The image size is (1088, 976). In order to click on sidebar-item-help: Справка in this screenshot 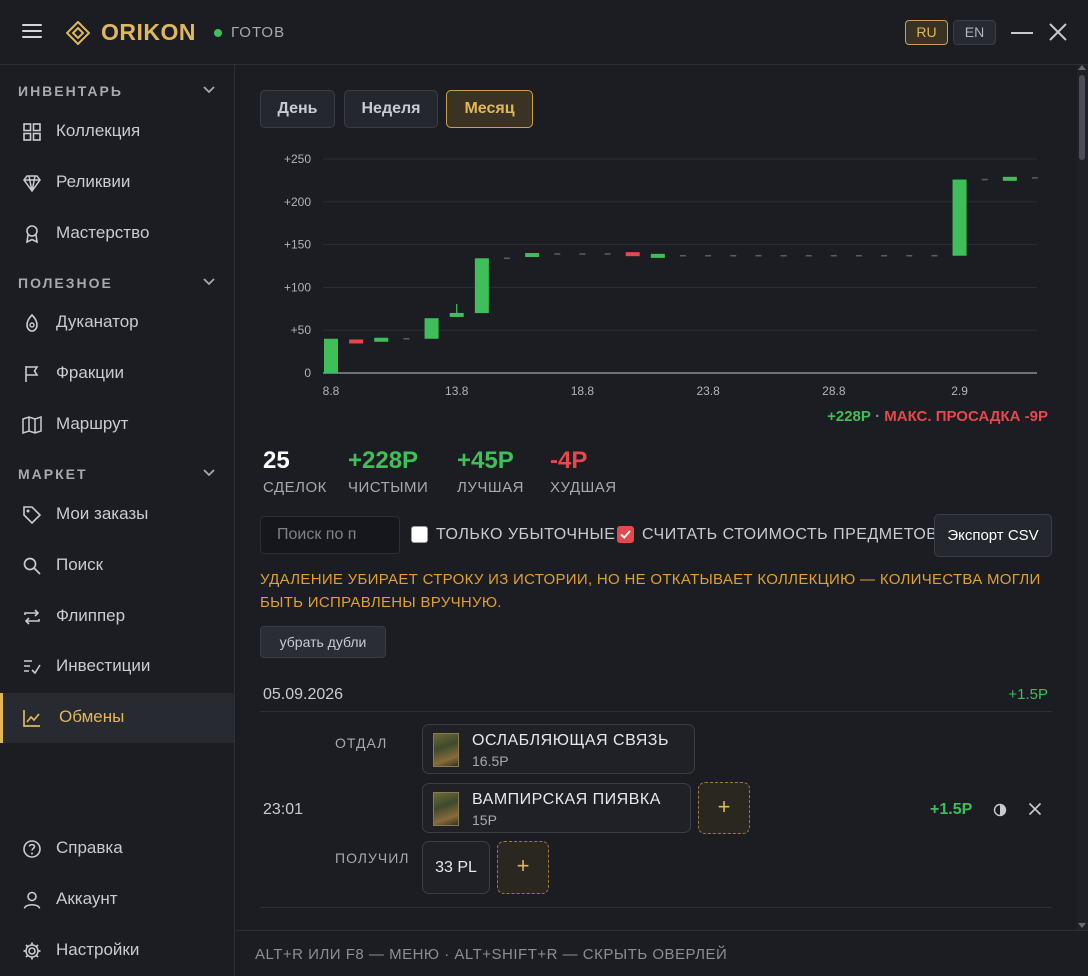, I will do `click(117, 849)`.